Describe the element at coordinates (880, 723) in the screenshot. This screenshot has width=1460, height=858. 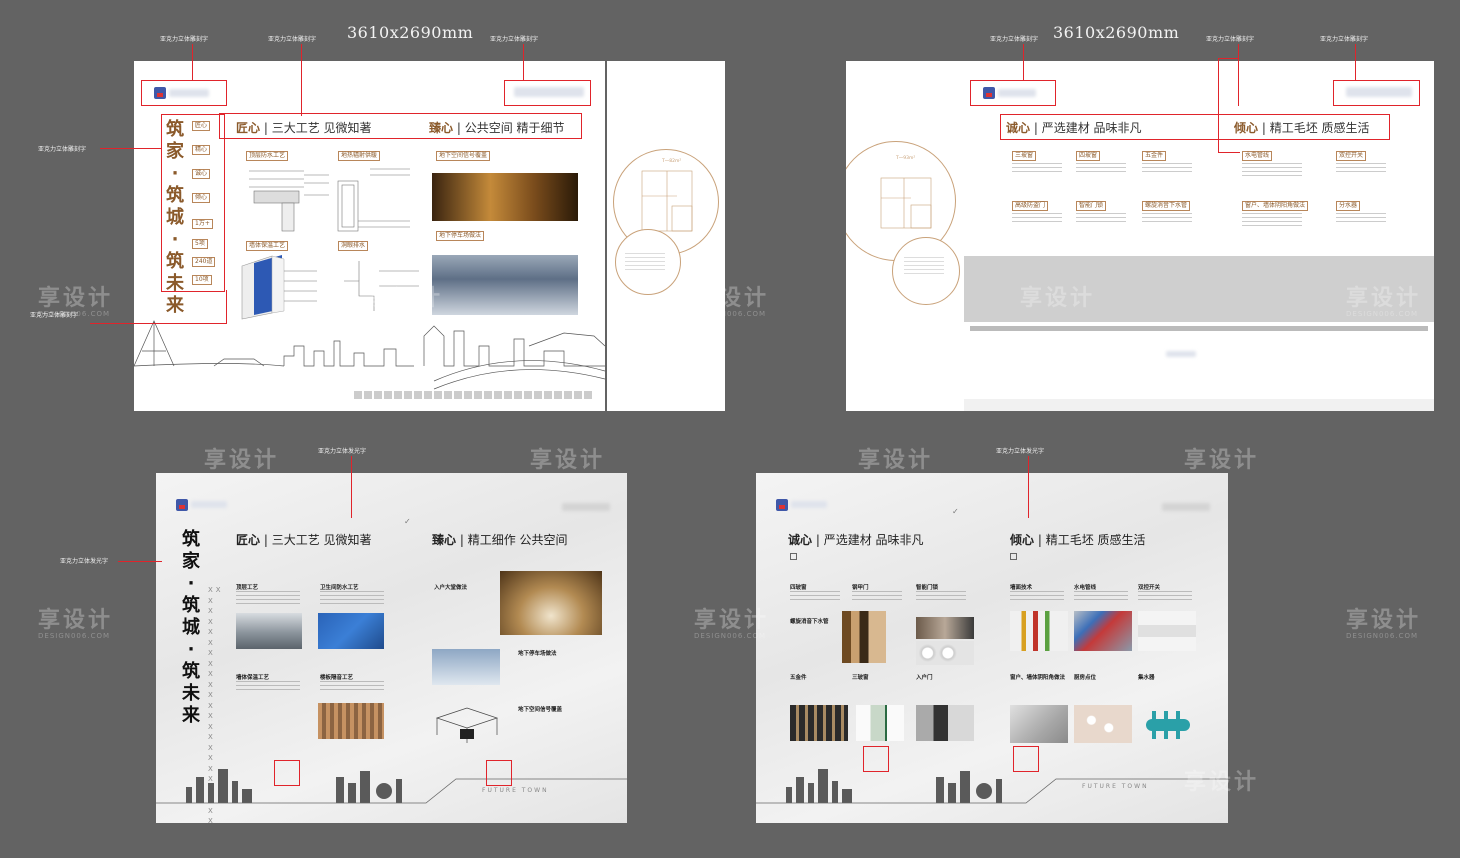
I see `triple-window-photo` at that location.